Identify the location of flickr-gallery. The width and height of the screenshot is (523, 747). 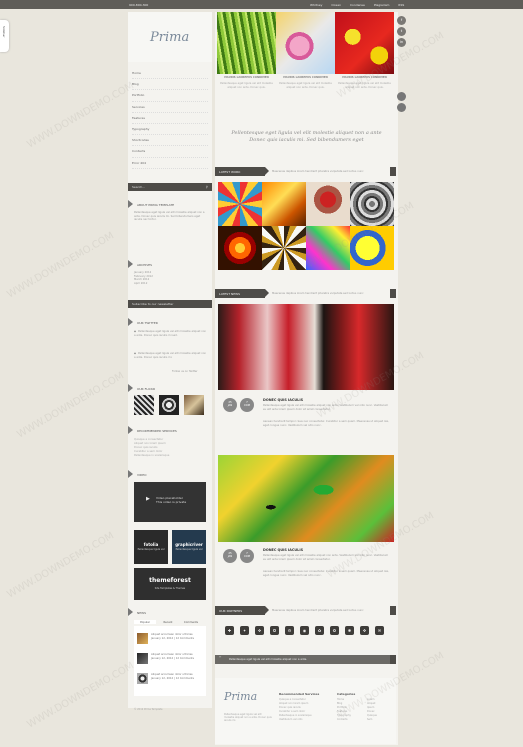
(172, 405).